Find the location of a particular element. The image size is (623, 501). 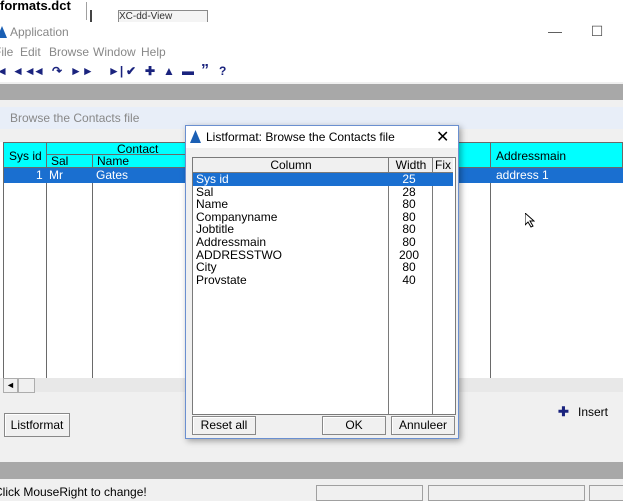

listformat-button: Listformat is located at coordinates (37, 425).